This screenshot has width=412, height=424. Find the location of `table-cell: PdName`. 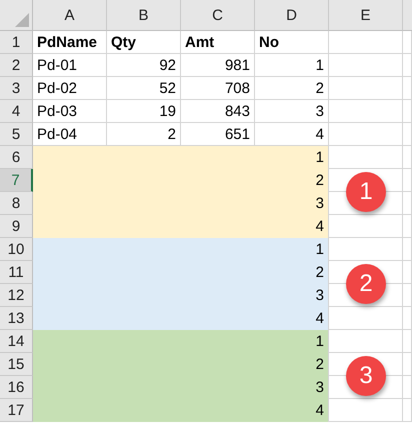

table-cell: PdName is located at coordinates (70, 42).